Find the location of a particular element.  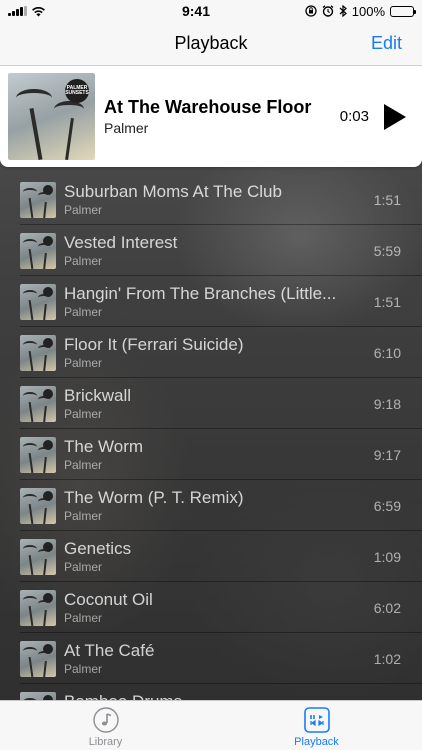

track-info: Coconut Oil Palmer is located at coordinates (213, 607).